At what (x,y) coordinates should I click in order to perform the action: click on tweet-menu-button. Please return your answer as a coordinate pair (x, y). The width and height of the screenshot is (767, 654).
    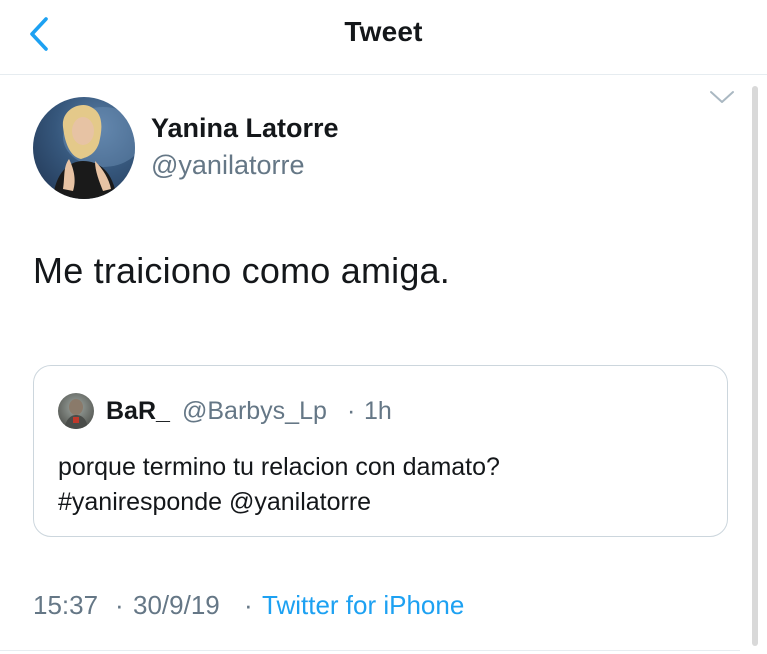
    Looking at the image, I should click on (722, 97).